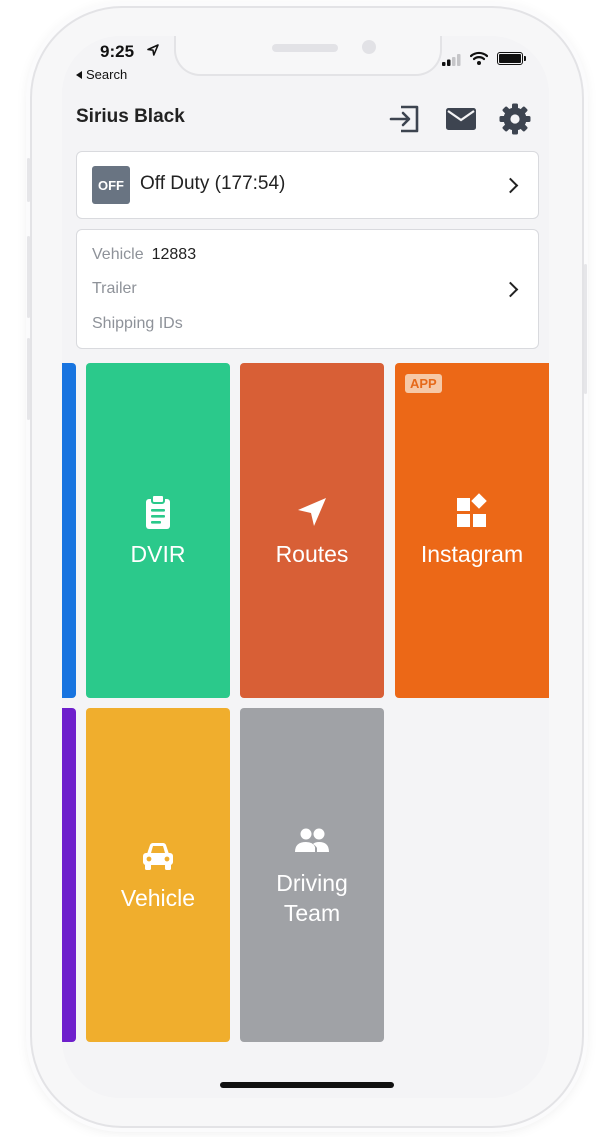 The height and width of the screenshot is (1137, 600). I want to click on back-to-search: Search, so click(101, 74).